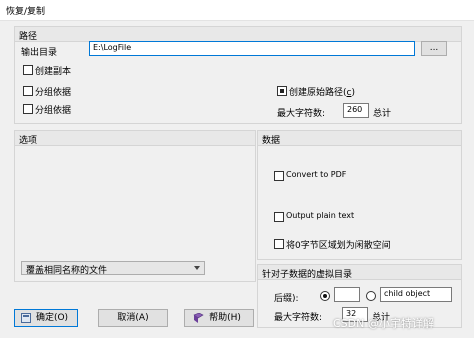 This screenshot has width=474, height=338. What do you see at coordinates (39, 53) in the screenshot?
I see `output-dir-label: 输出目录` at bounding box center [39, 53].